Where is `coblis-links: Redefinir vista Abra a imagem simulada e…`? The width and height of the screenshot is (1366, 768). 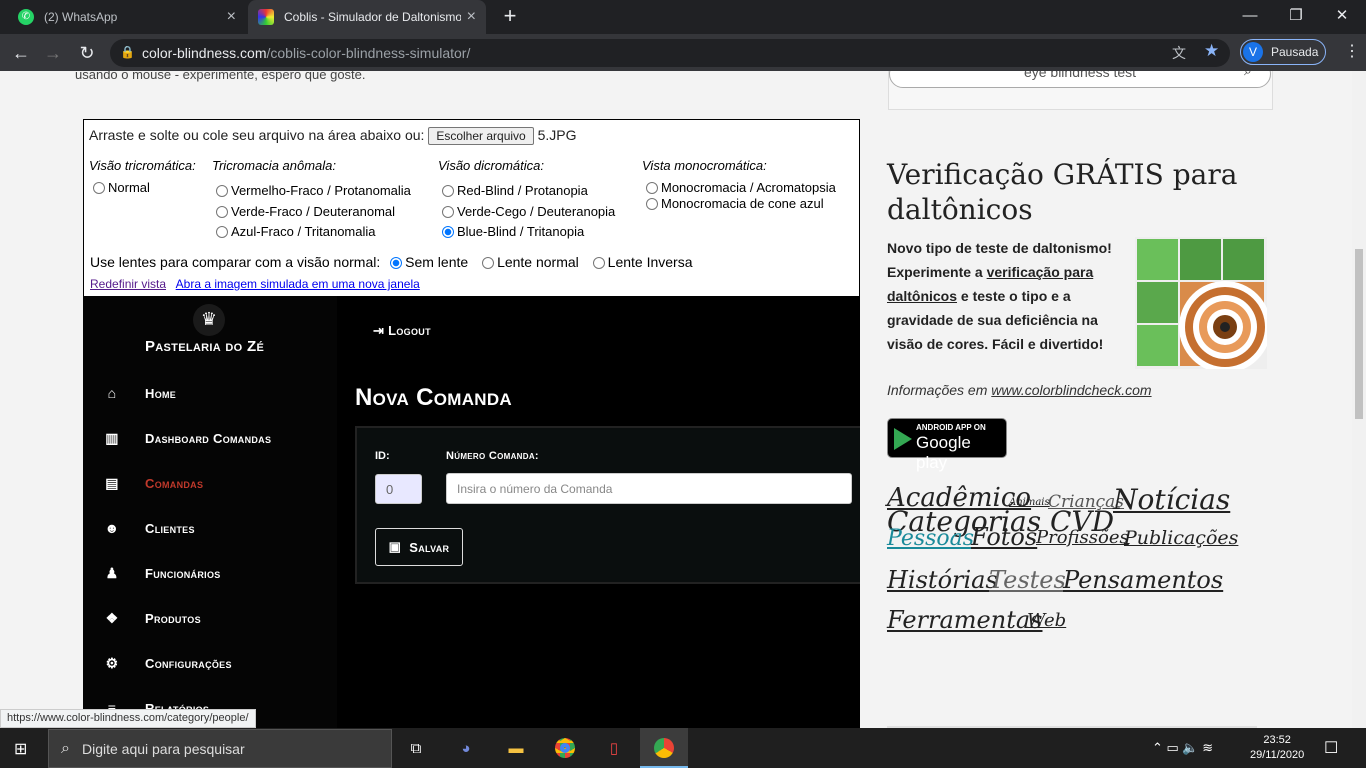
coblis-links: Redefinir vista Abra a imagem simulada e… is located at coordinates (255, 283).